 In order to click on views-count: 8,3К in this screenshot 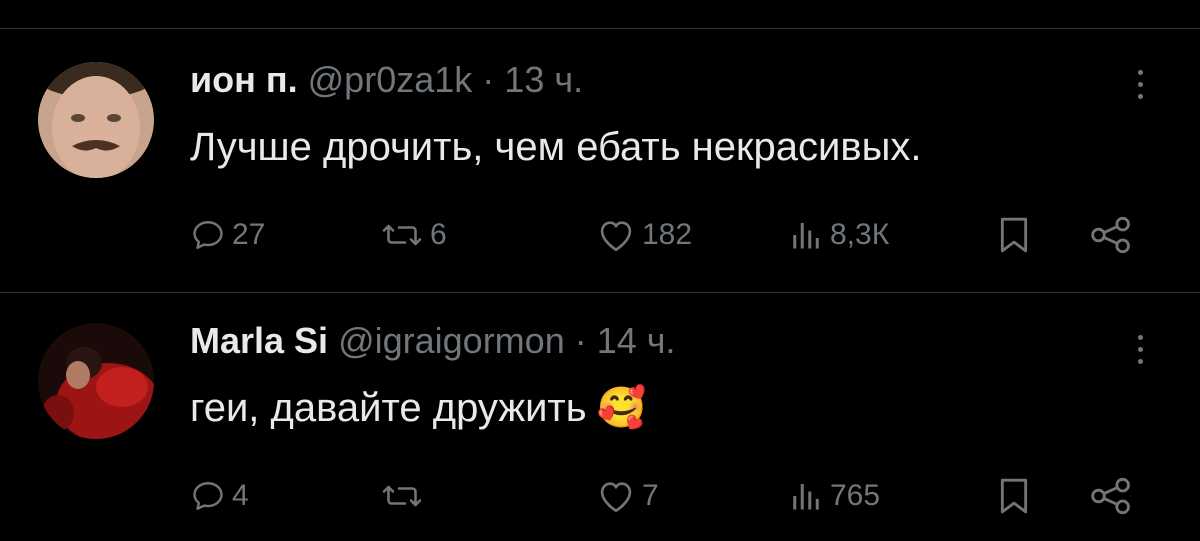, I will do `click(860, 234)`.